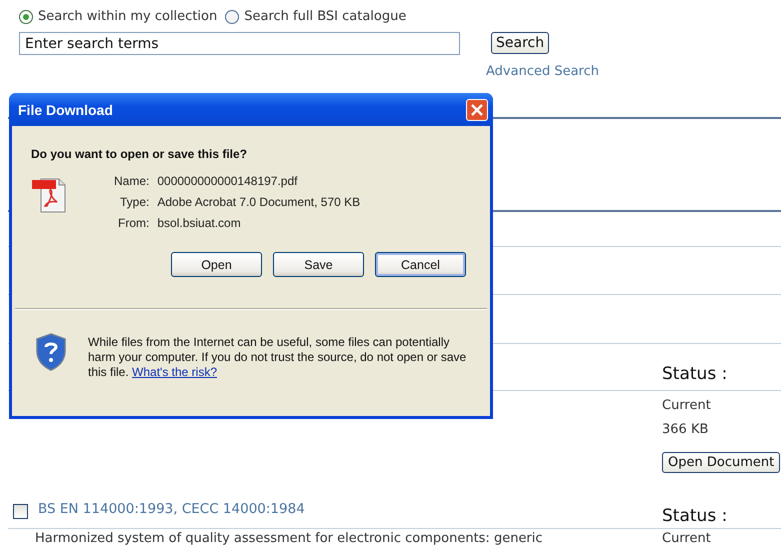 The height and width of the screenshot is (554, 781). What do you see at coordinates (128, 16) in the screenshot?
I see `radio-label: Search within my collection` at bounding box center [128, 16].